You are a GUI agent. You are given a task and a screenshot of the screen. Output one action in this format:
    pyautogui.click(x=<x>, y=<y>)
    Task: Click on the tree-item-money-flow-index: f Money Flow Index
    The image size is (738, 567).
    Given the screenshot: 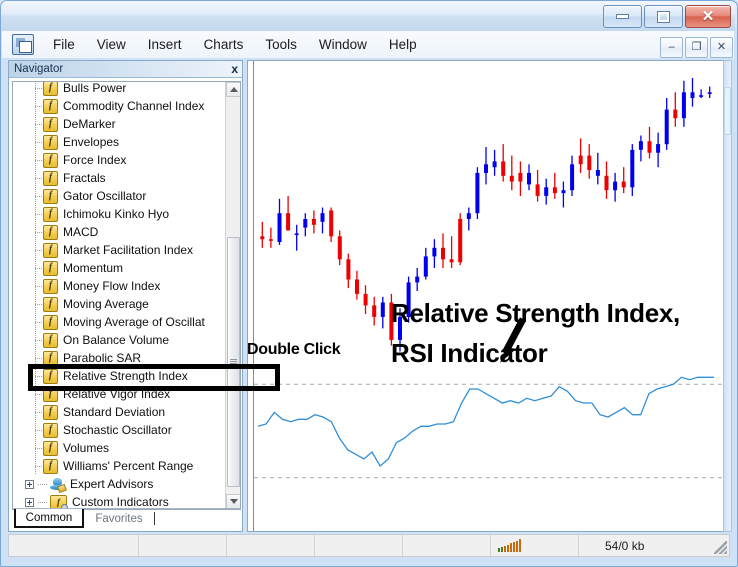 What is the action you would take?
    pyautogui.click(x=118, y=286)
    